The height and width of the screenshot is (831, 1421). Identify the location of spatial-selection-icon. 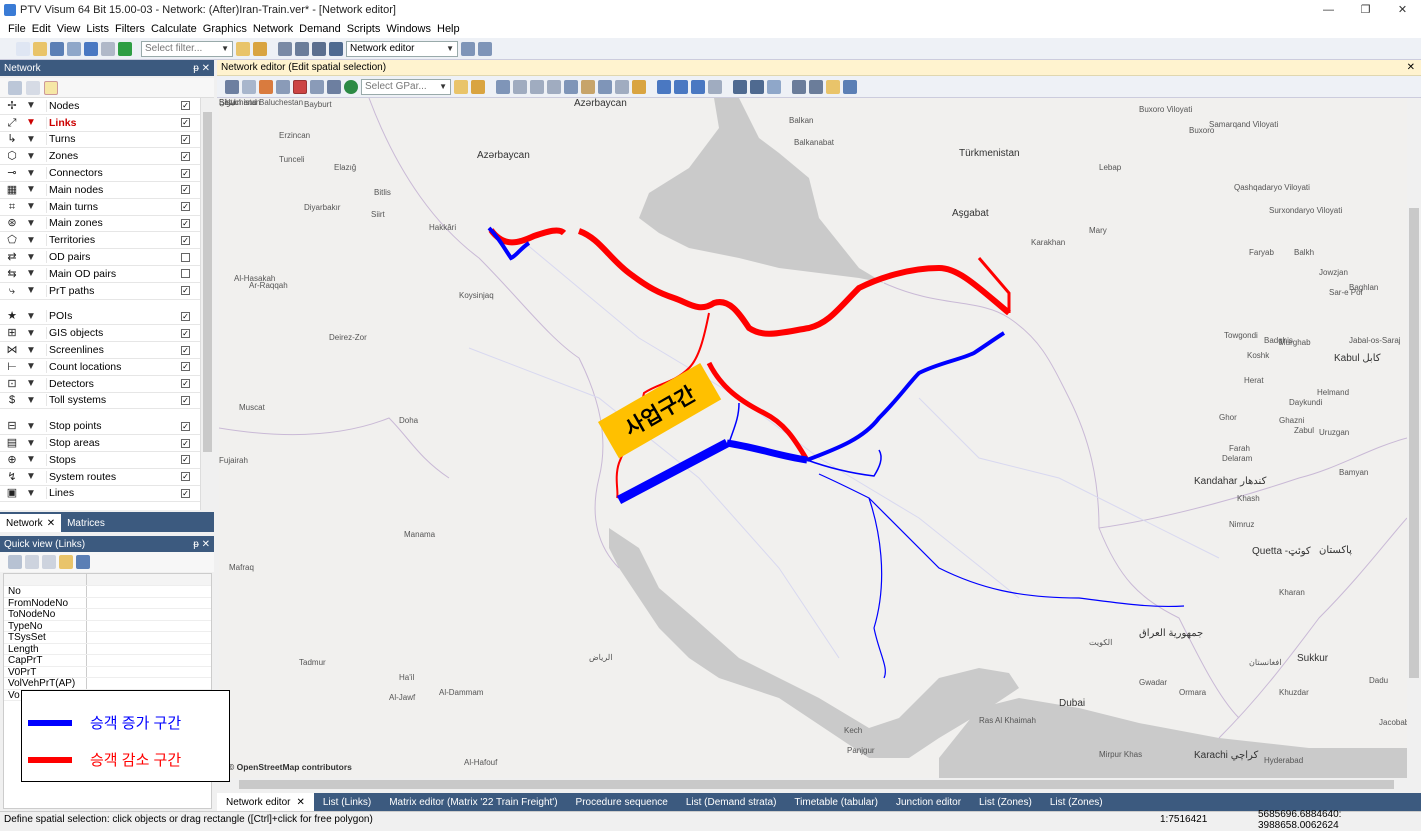
(51, 87).